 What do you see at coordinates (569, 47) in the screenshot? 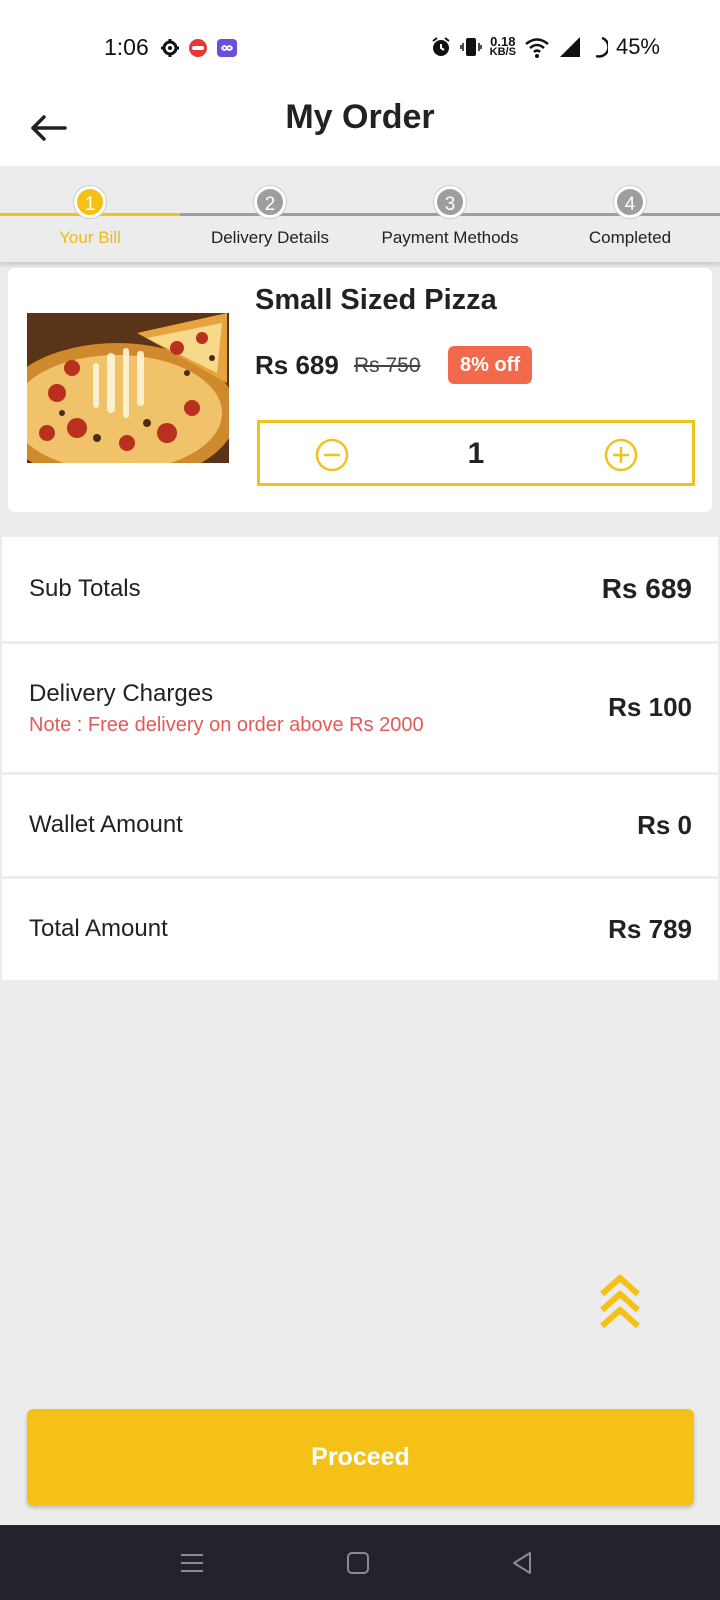
I see `signal-icon` at bounding box center [569, 47].